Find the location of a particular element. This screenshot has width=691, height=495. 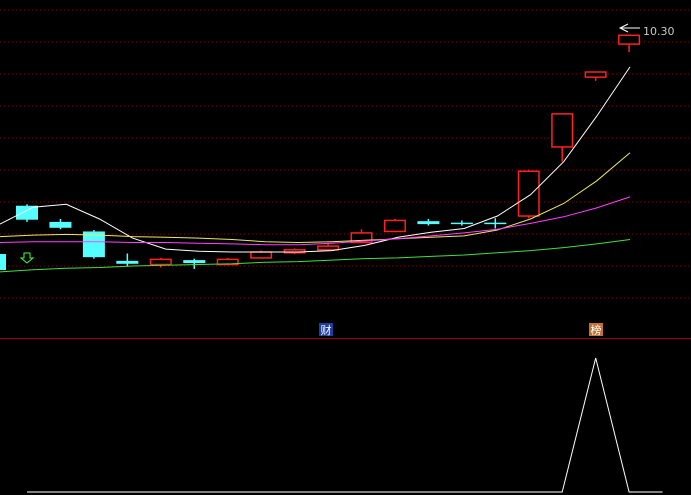

ranking-badge: 榜 is located at coordinates (596, 330).